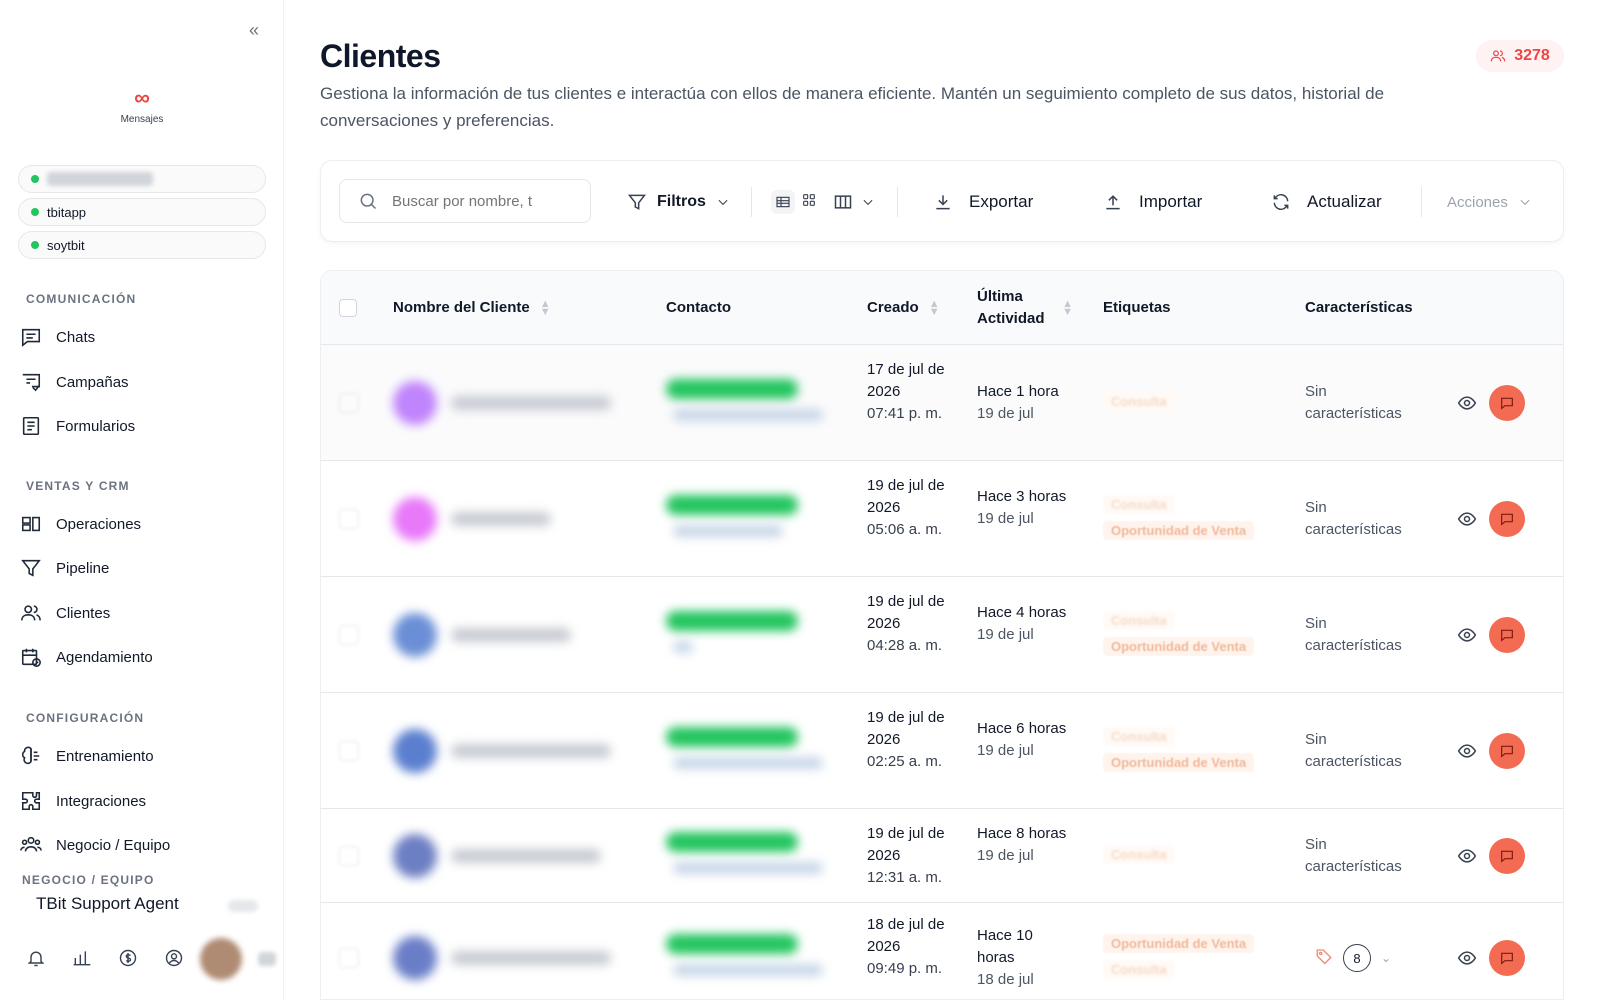 This screenshot has height=1000, width=1600. Describe the element at coordinates (145, 382) in the screenshot. I see `sidebar-item-campanas: Campañas` at that location.